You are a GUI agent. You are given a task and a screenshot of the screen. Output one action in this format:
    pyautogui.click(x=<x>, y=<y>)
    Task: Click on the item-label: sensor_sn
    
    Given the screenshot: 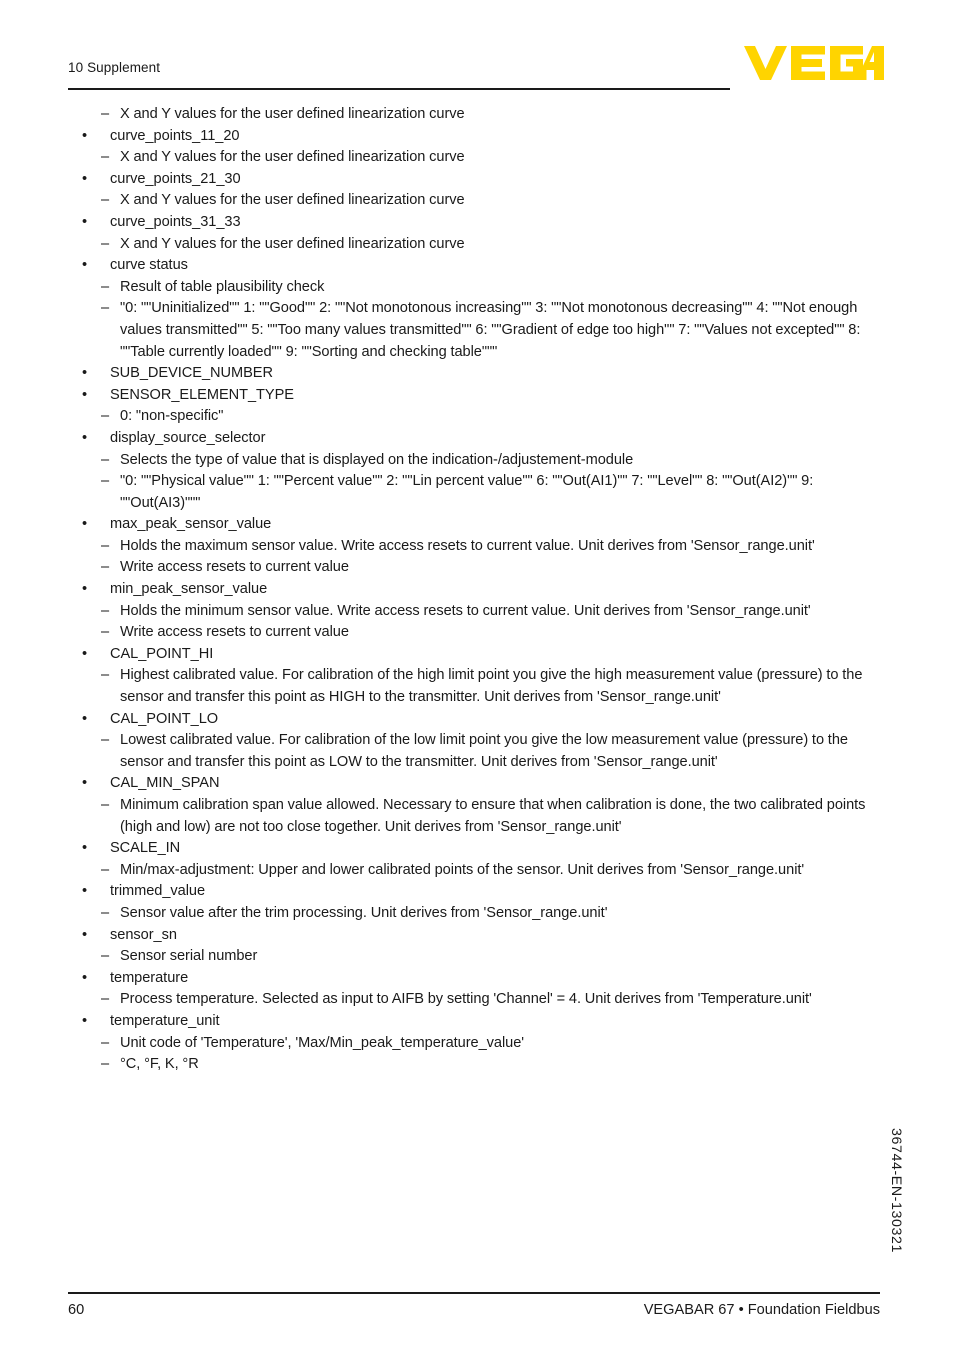 What is the action you would take?
    pyautogui.click(x=143, y=934)
    